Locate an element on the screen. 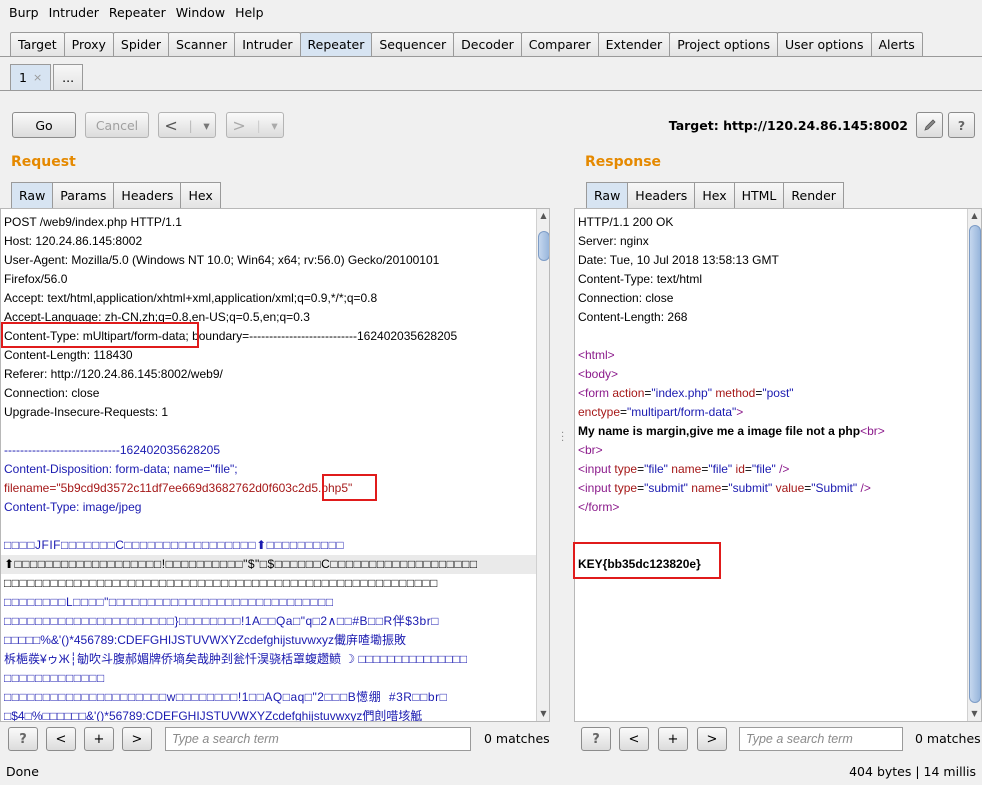 Image resolution: width=982 pixels, height=785 pixels. request-line: Content-Length: 118430 is located at coordinates (68, 355).